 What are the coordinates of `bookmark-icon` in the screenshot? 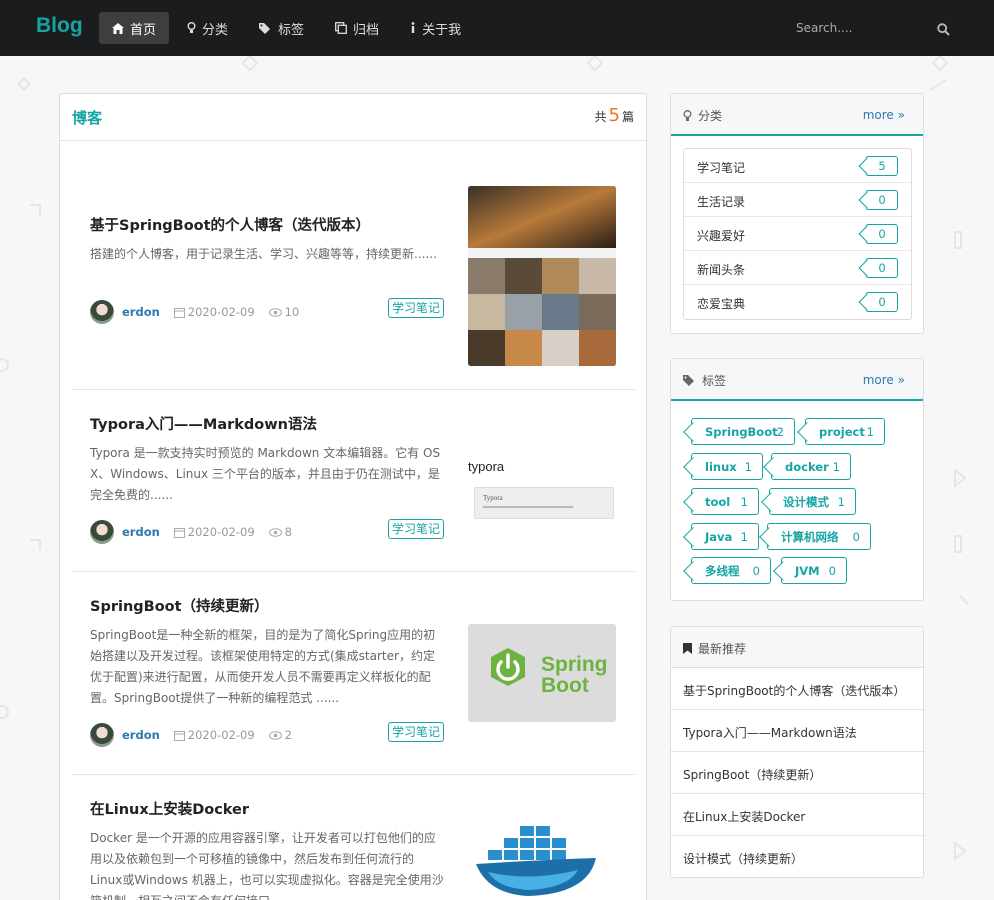 It's located at (687, 648).